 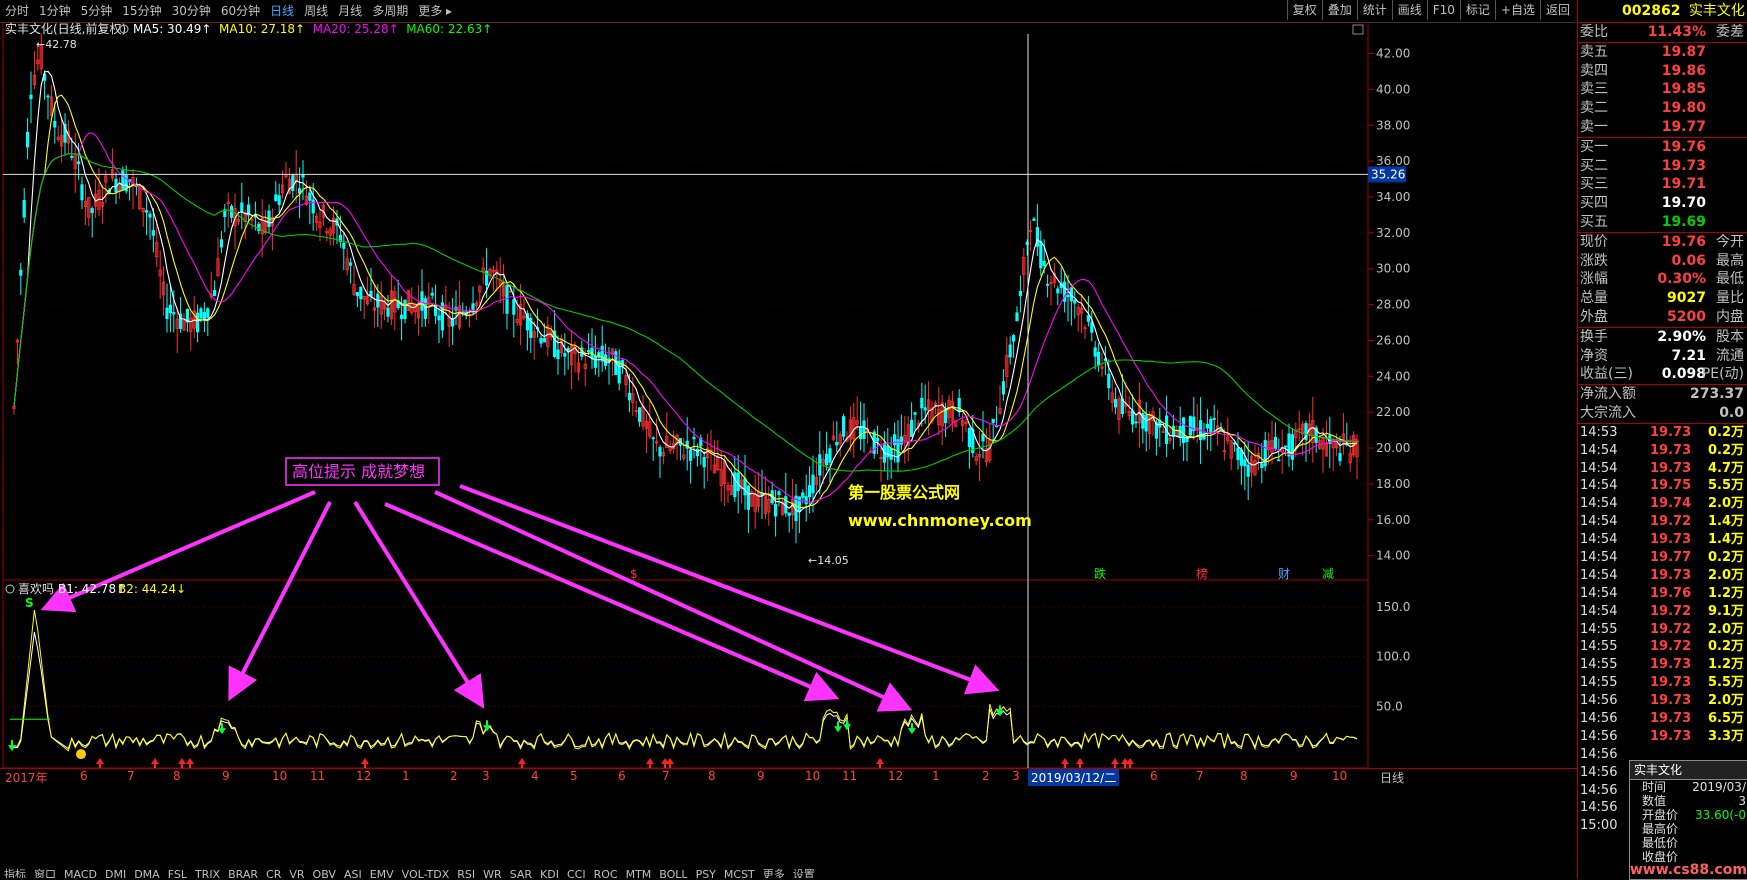 I want to click on indicator-tab-1: 窗口, so click(x=45, y=873).